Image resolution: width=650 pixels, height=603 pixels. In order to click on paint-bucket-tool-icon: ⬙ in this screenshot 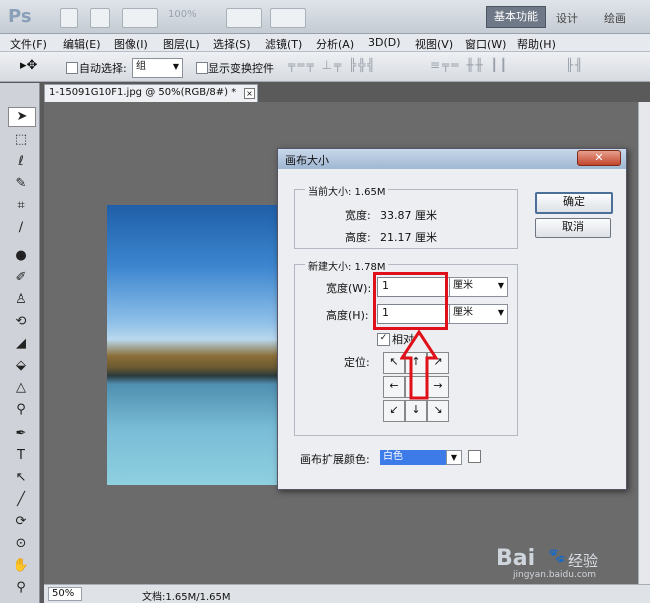, I will do `click(21, 366)`.